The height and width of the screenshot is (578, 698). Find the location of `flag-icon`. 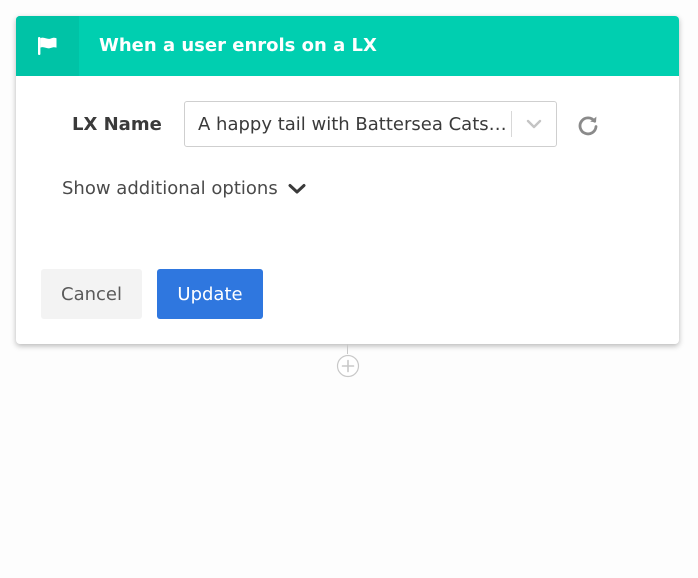

flag-icon is located at coordinates (46, 46).